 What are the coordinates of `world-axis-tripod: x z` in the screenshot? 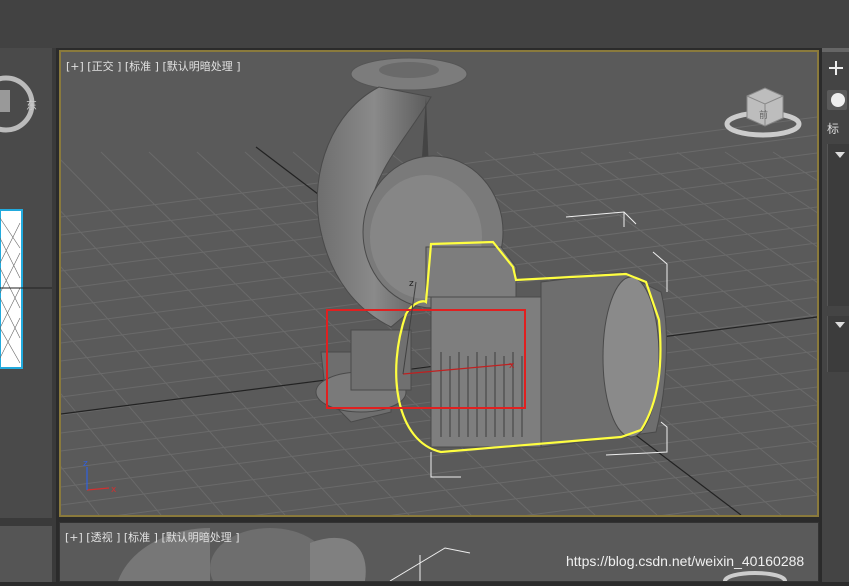 It's located at (100, 477).